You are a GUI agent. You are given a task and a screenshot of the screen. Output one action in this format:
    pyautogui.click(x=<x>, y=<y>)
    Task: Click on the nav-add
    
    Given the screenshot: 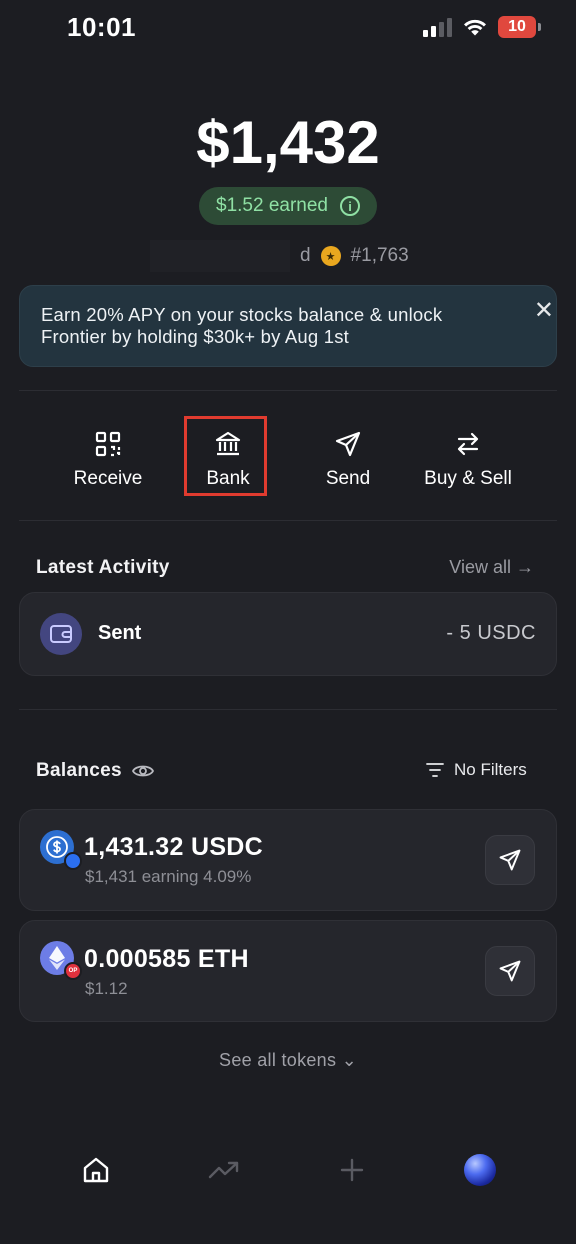 What is the action you would take?
    pyautogui.click(x=352, y=1170)
    